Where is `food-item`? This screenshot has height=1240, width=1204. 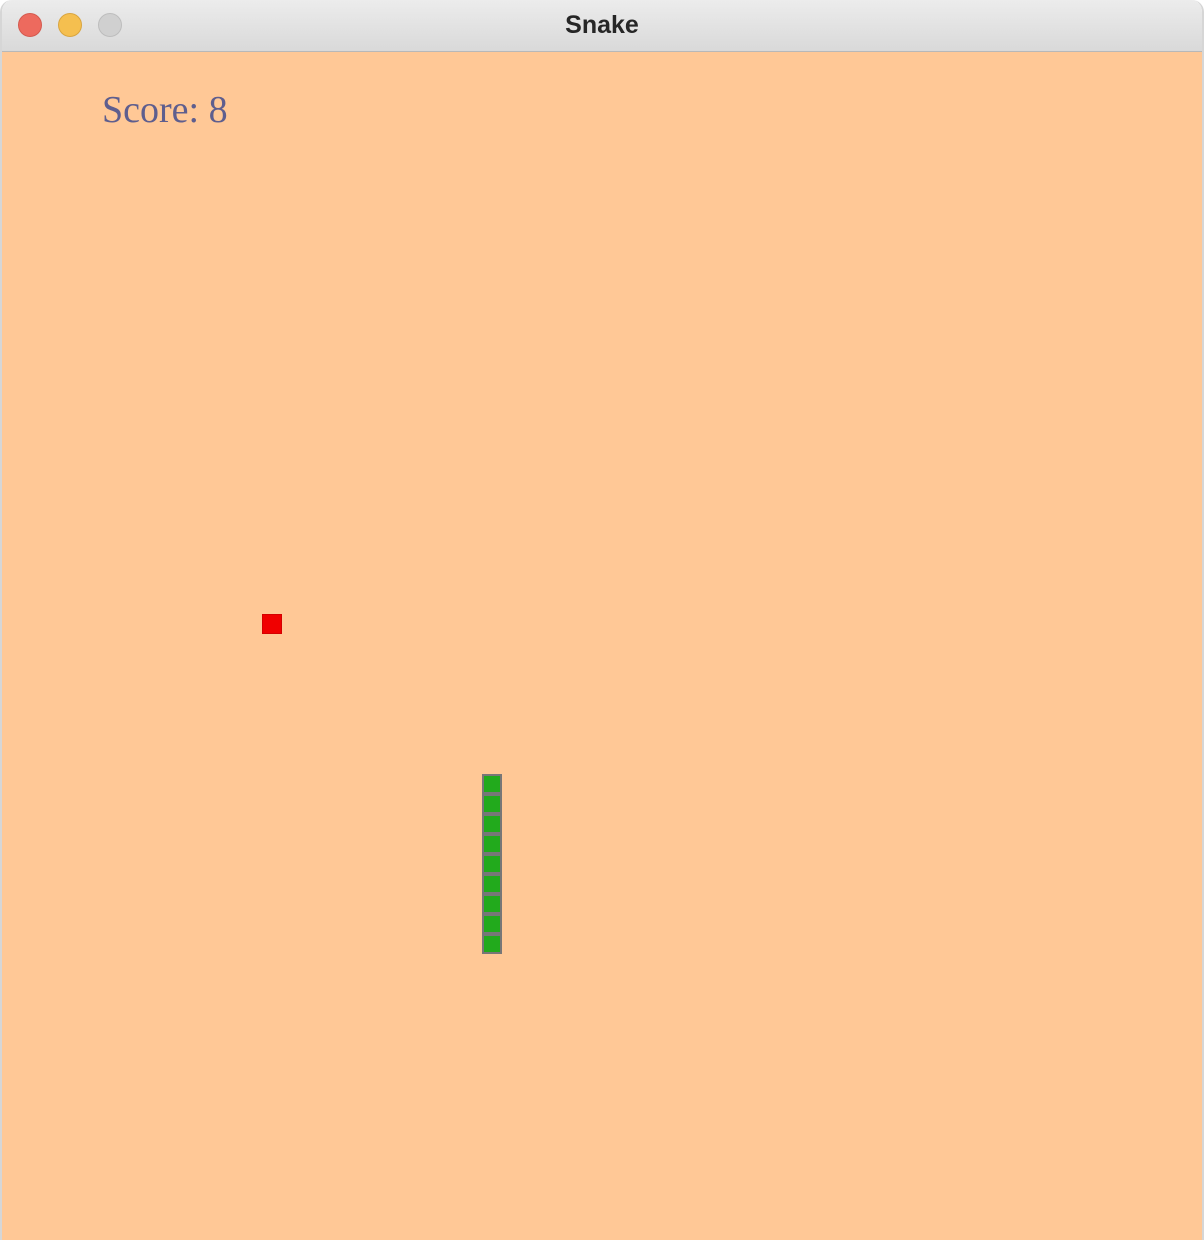
food-item is located at coordinates (272, 624).